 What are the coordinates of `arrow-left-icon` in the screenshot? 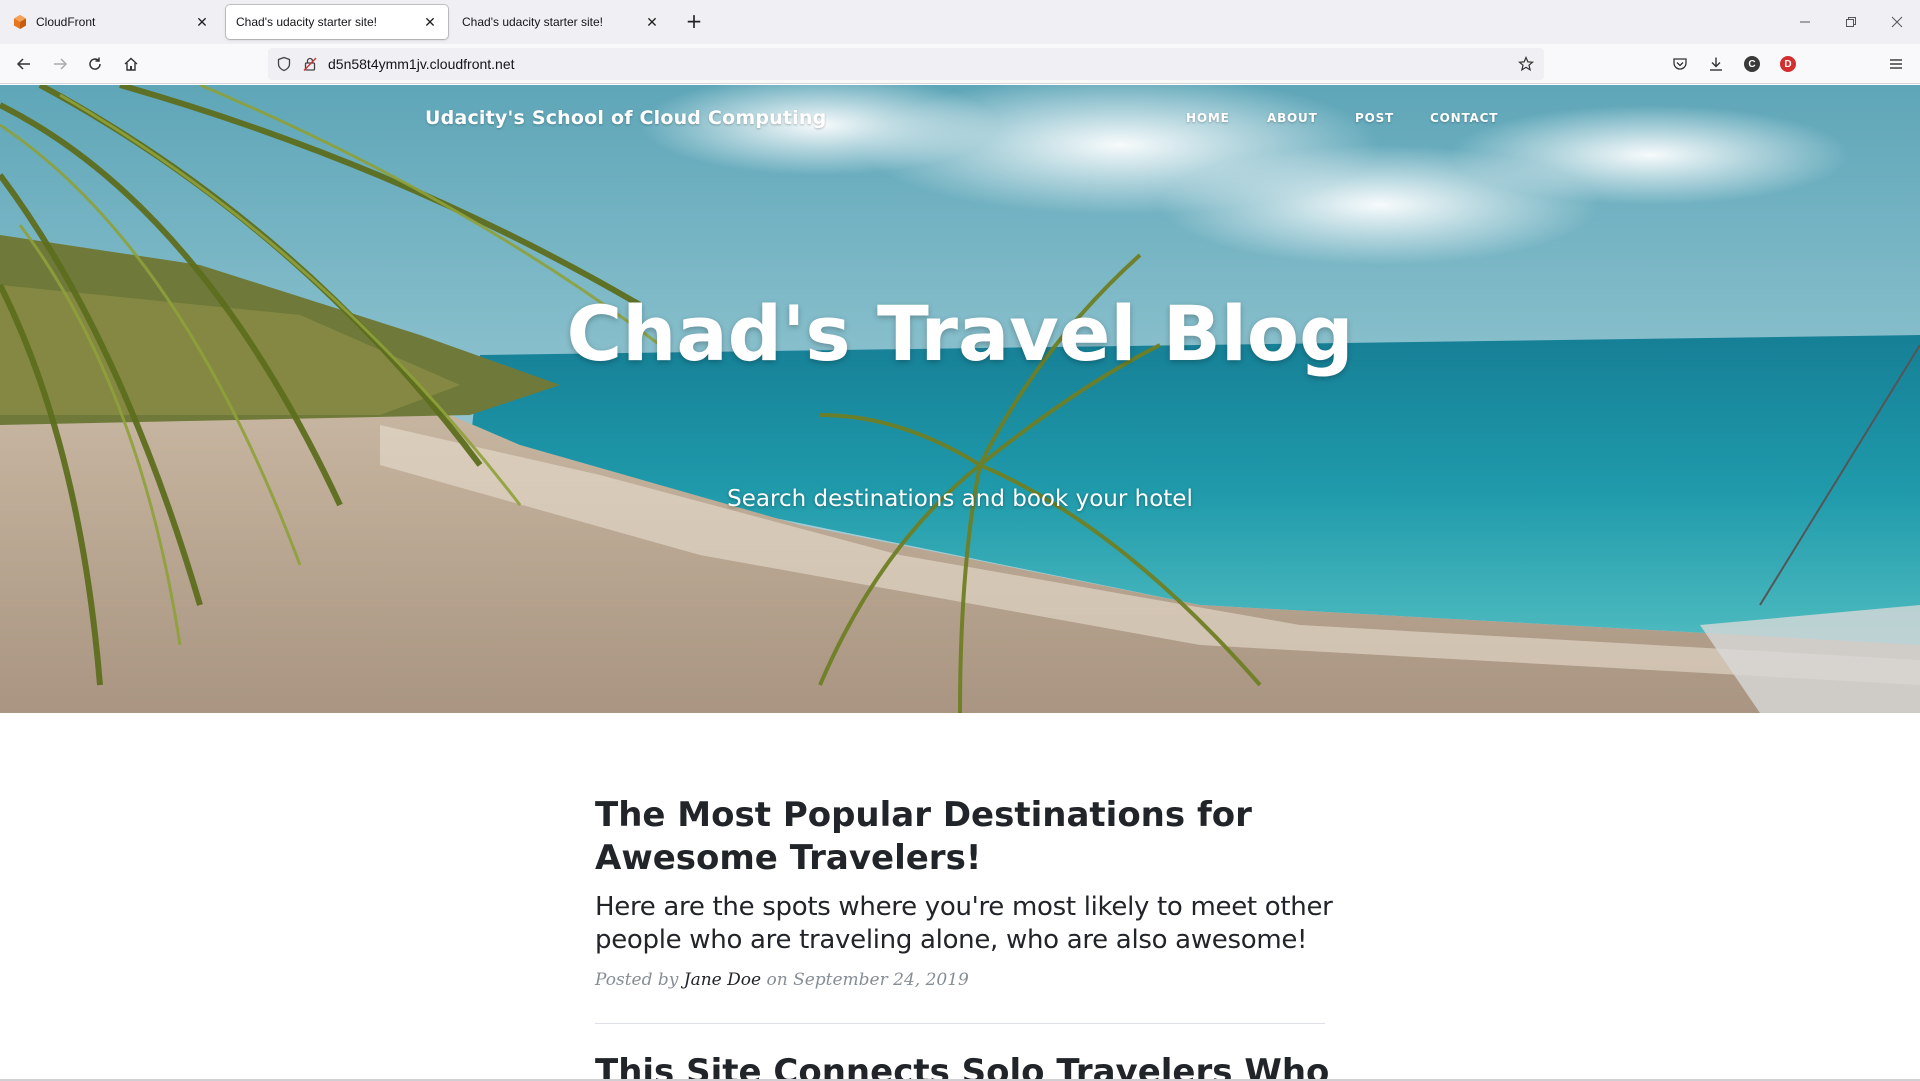 It's located at (23, 64).